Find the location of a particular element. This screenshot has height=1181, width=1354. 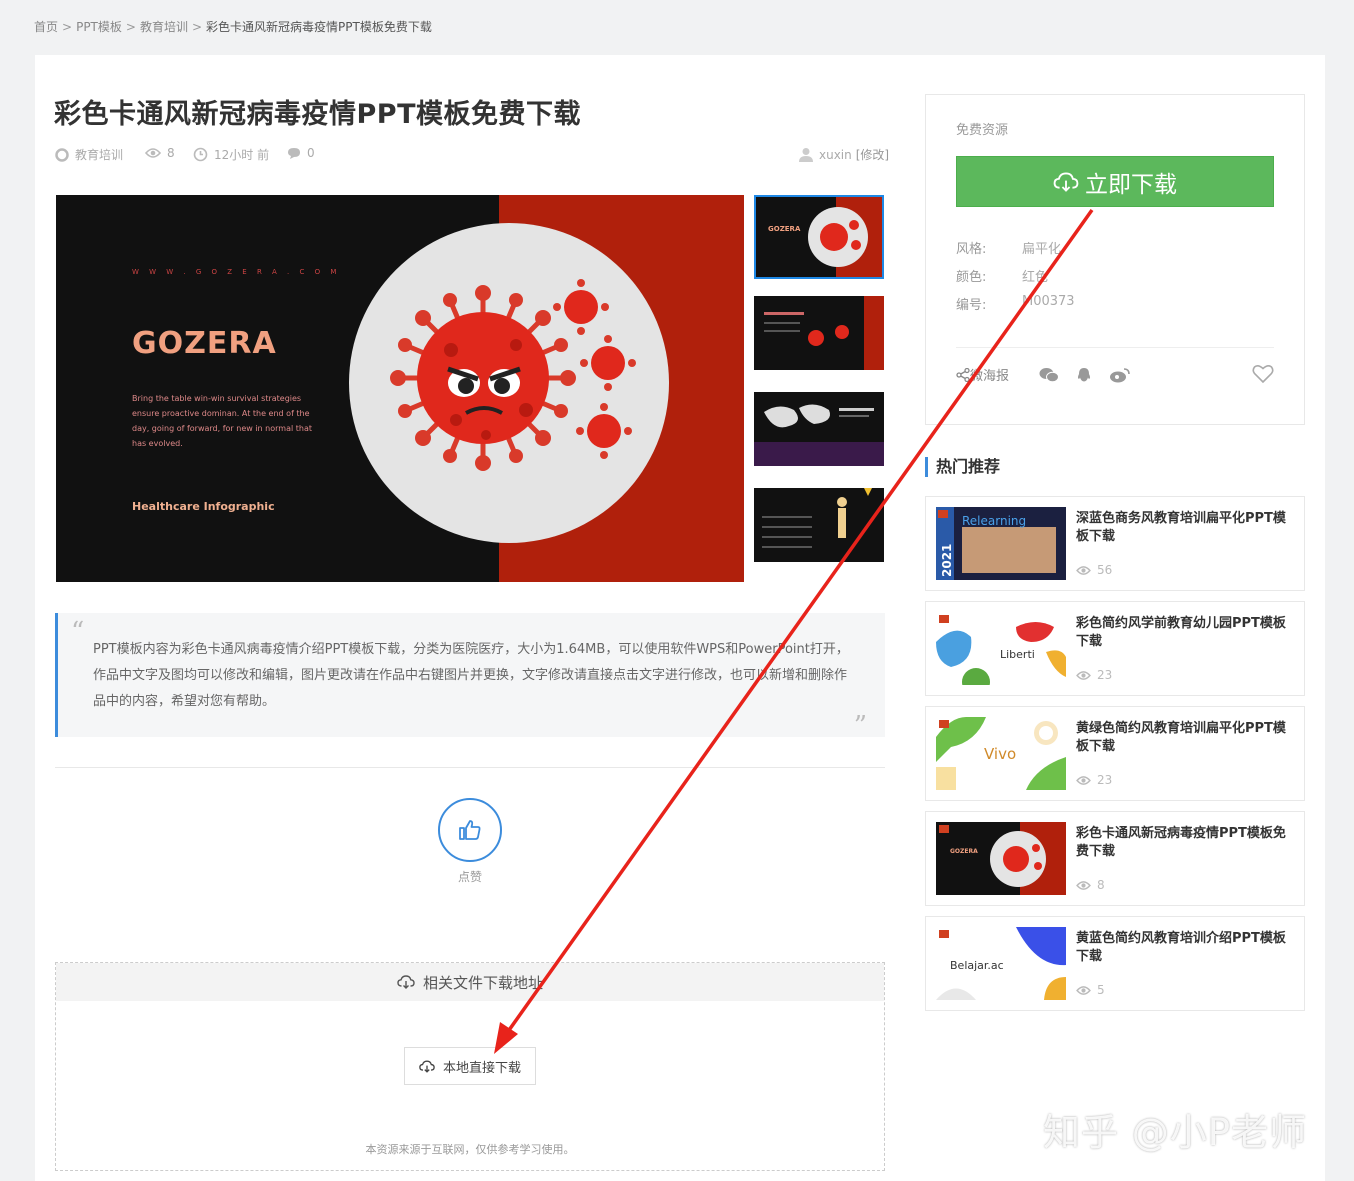

download-now-button: 立即下载 is located at coordinates (1115, 181).